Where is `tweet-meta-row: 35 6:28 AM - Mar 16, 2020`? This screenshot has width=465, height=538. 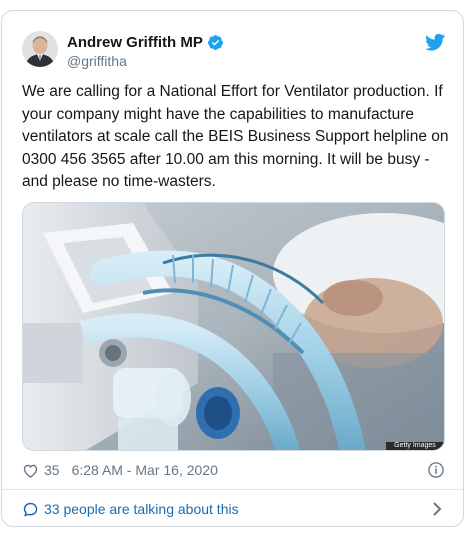 tweet-meta-row: 35 6:28 AM - Mar 16, 2020 is located at coordinates (233, 470).